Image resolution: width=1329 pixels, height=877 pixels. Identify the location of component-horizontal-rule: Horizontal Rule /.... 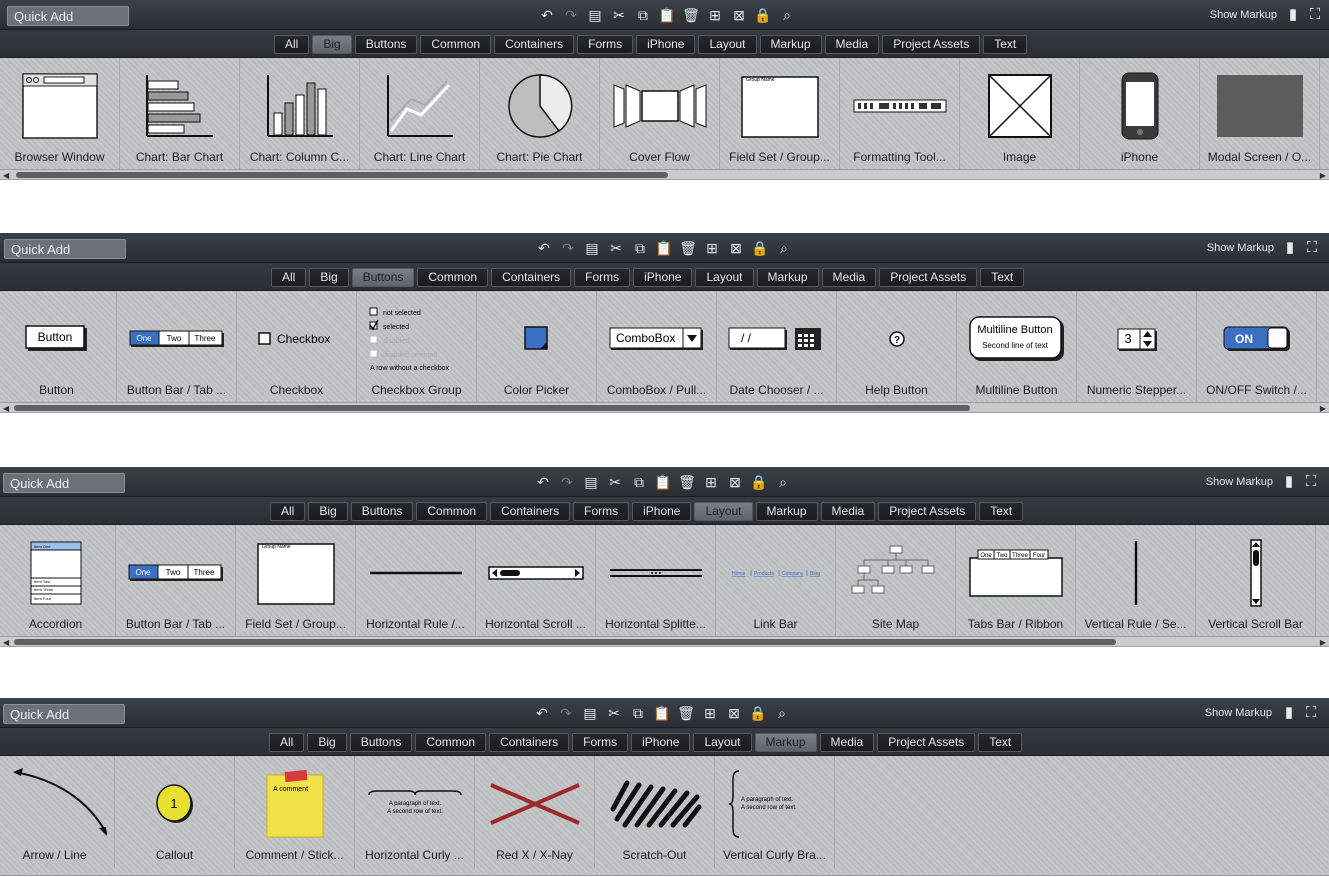
(416, 580).